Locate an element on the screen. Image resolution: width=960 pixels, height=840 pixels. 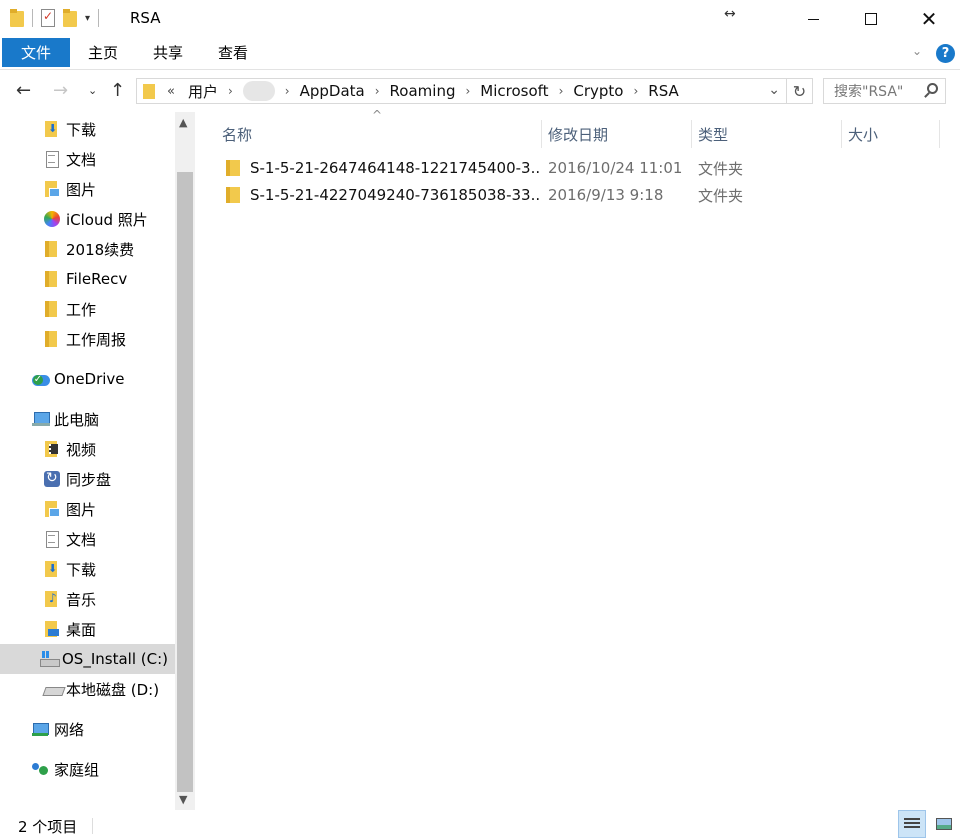
maximize-button is located at coordinates (871, 19).